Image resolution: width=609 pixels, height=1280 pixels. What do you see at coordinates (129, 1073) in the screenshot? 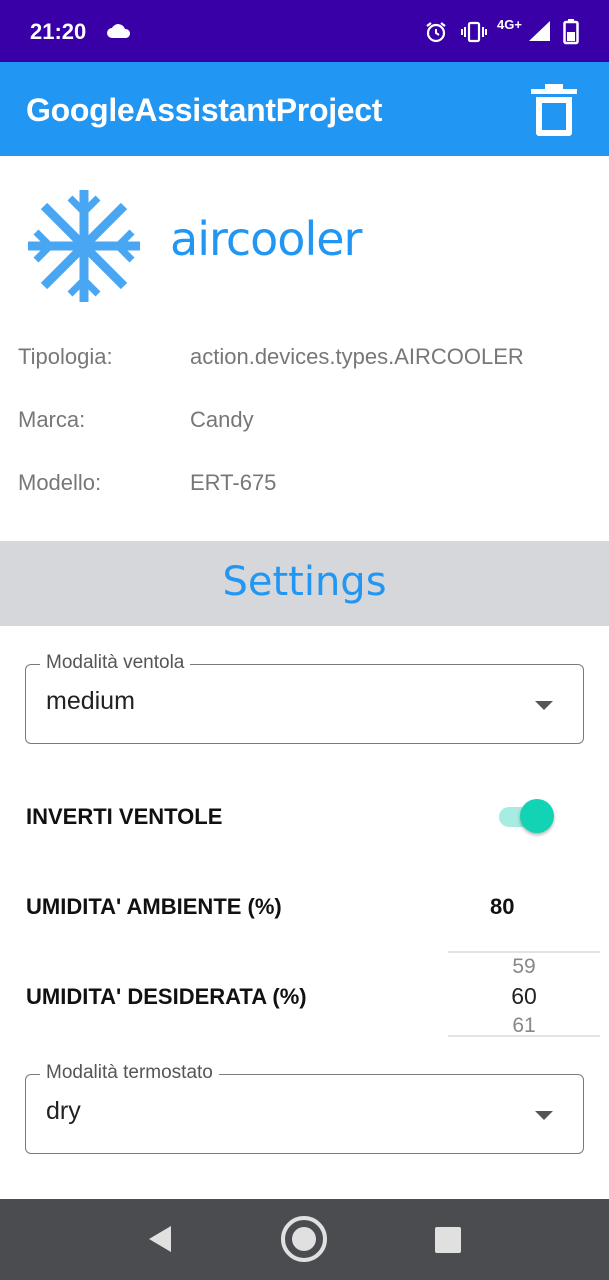
I see `thermostat-mode-label: Modalità termostato` at bounding box center [129, 1073].